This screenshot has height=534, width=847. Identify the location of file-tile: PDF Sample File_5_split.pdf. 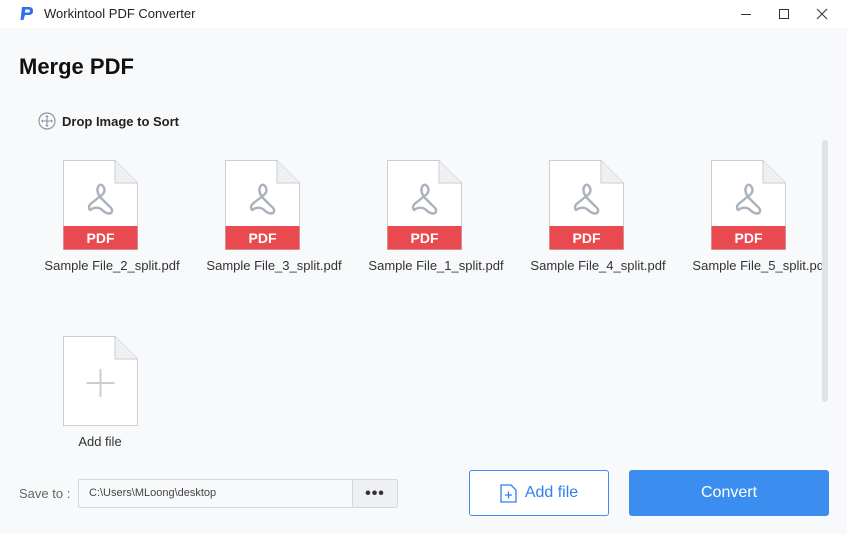
(760, 225).